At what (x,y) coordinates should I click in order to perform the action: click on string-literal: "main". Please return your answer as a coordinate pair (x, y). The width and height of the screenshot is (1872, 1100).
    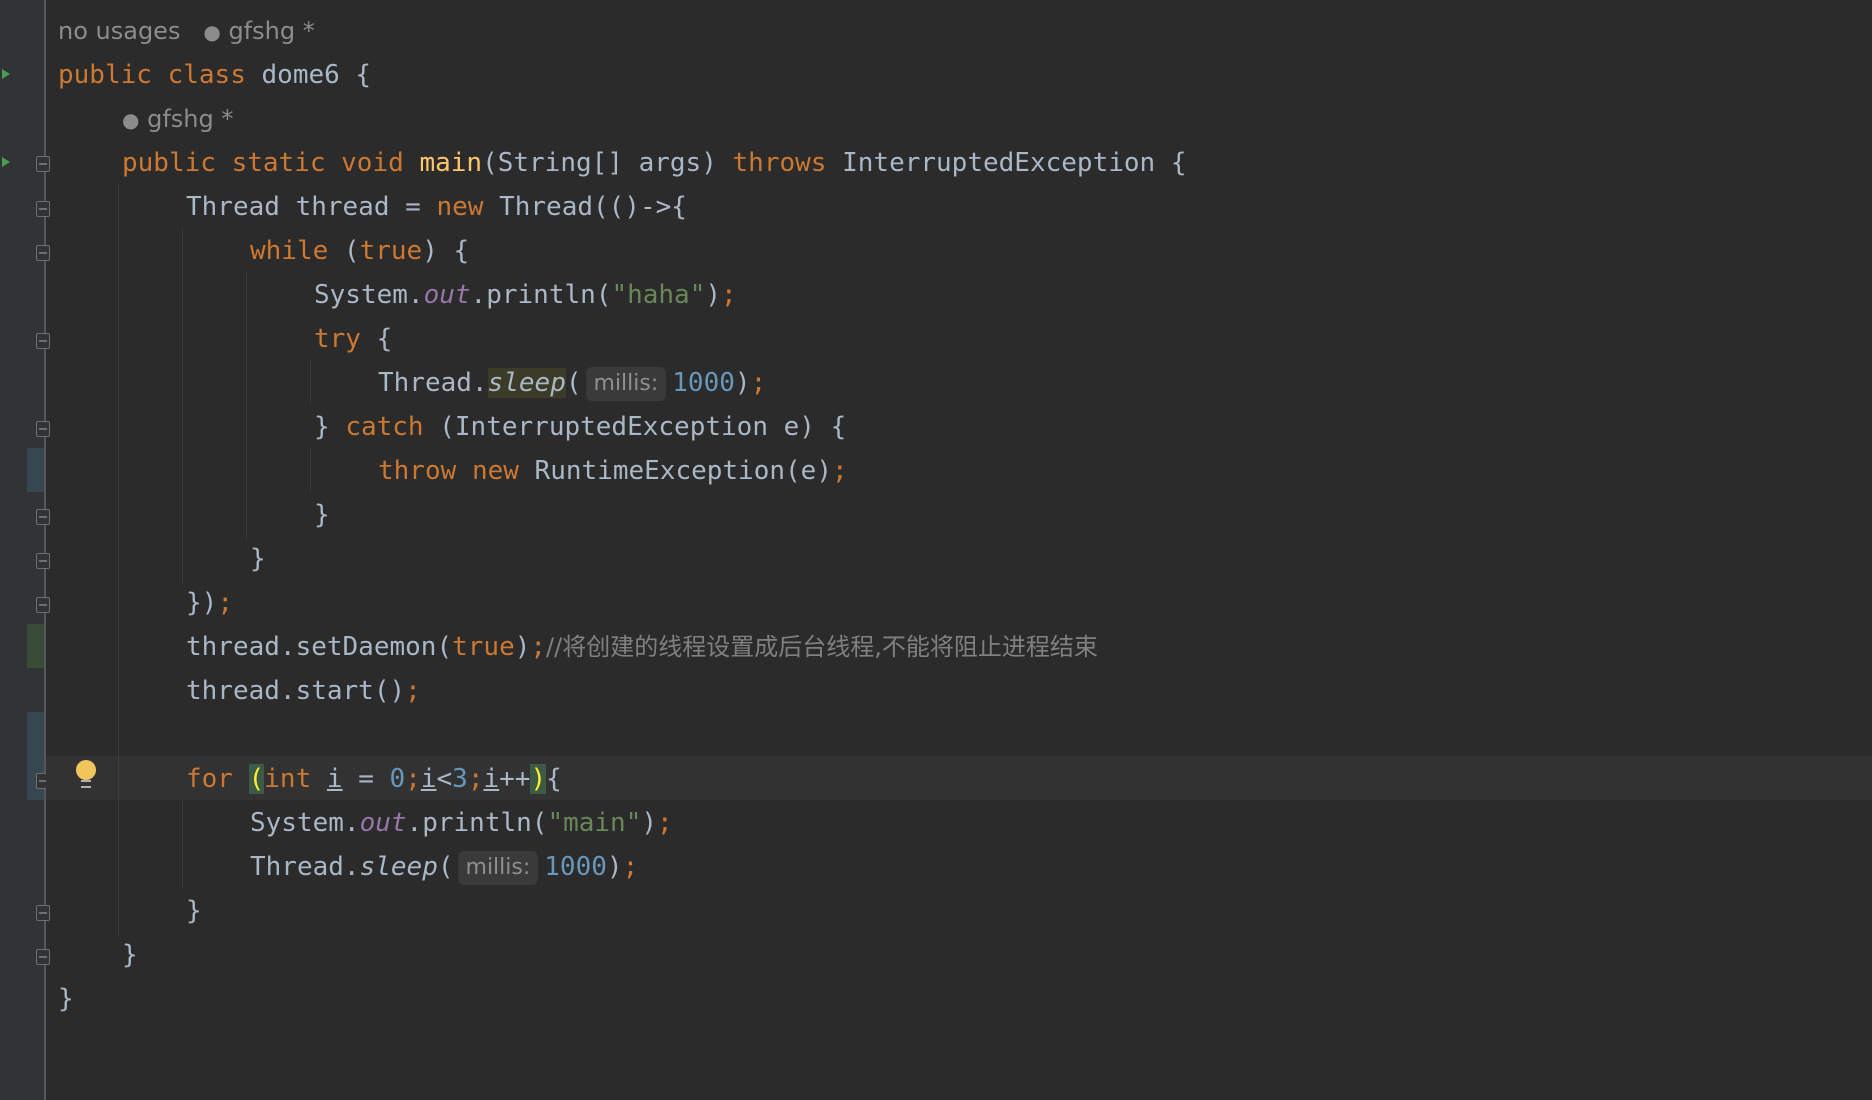
    Looking at the image, I should click on (594, 823).